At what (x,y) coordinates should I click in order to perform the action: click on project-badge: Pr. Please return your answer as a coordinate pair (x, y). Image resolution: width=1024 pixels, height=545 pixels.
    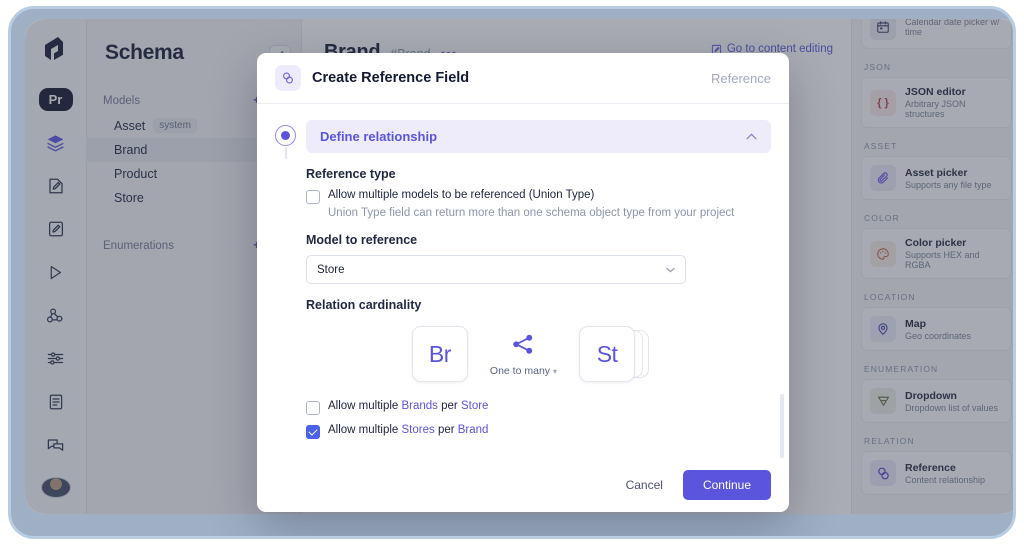
    Looking at the image, I should click on (55, 100).